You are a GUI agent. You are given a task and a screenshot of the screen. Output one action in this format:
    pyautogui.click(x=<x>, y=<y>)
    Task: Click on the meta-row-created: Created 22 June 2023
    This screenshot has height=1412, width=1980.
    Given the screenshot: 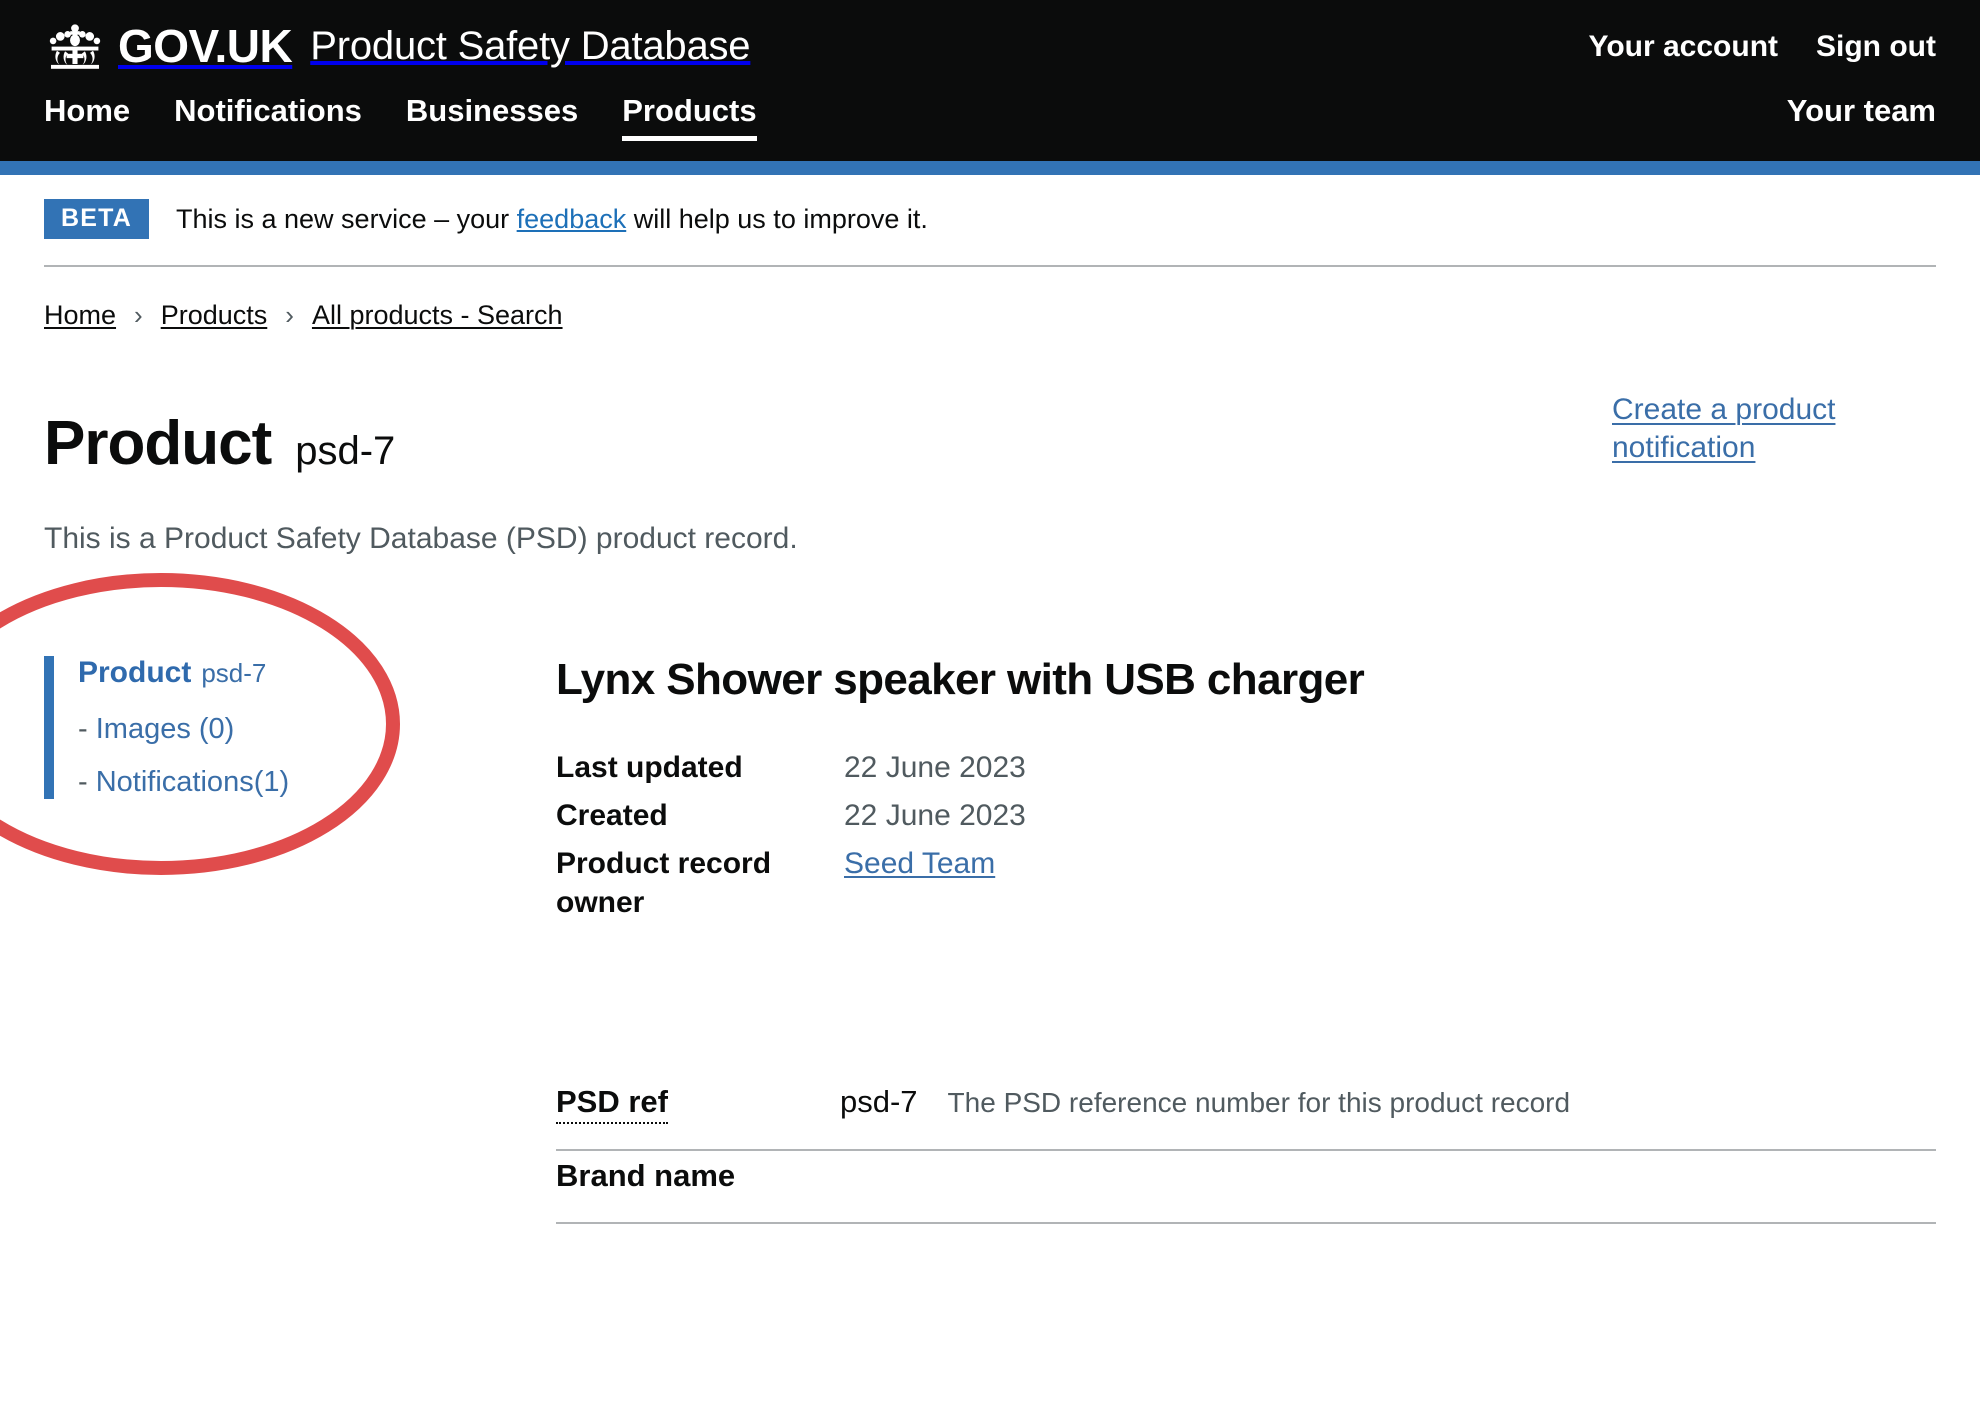 What is the action you would take?
    pyautogui.click(x=1246, y=815)
    